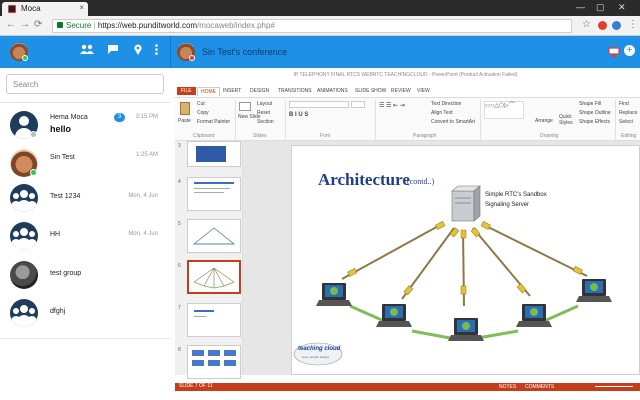  Describe the element at coordinates (549, 136) in the screenshot. I see `drawing-group-label: Drawing` at that location.